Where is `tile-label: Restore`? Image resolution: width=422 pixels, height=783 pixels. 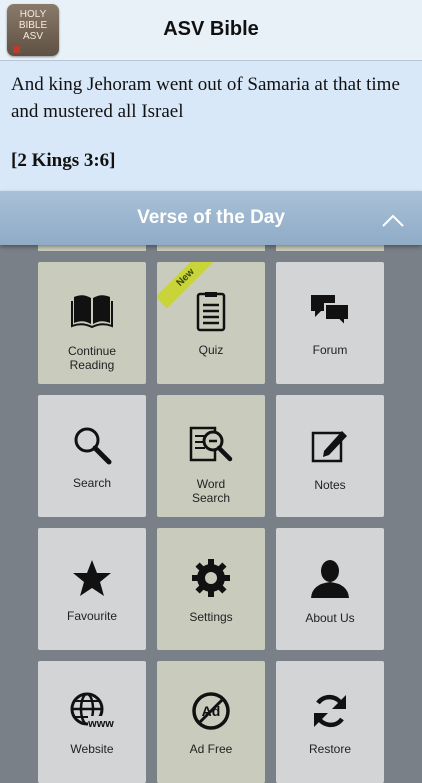 tile-label: Restore is located at coordinates (330, 749).